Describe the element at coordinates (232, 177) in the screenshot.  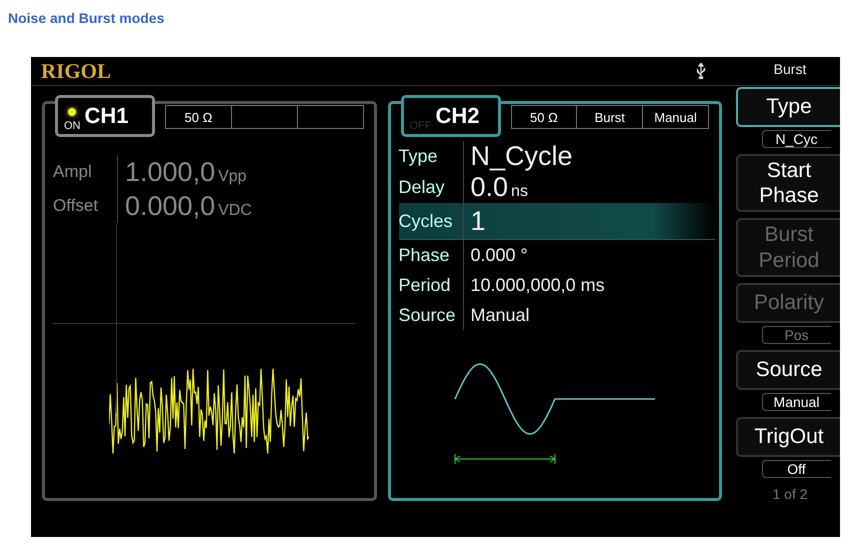
I see `param-unit: Vpp` at that location.